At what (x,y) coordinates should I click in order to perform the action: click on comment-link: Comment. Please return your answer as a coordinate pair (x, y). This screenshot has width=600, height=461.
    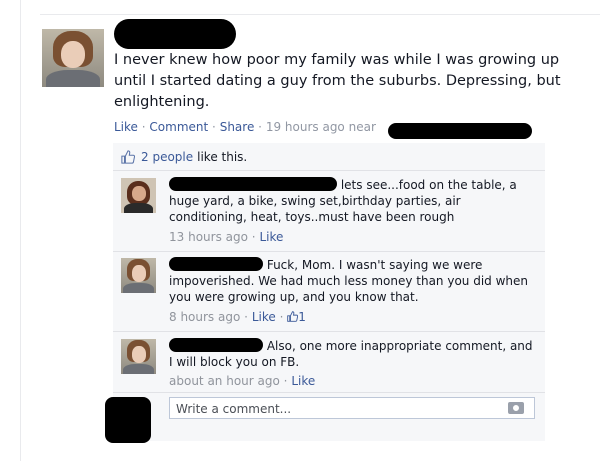
    Looking at the image, I should click on (178, 127).